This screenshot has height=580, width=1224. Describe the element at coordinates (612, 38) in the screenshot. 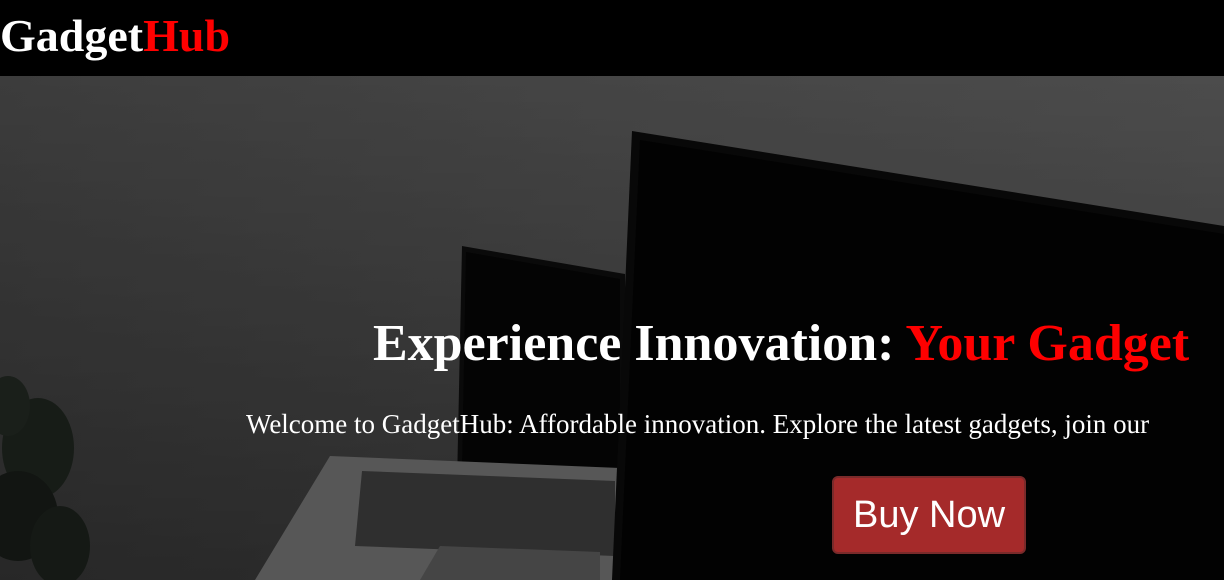

I see `navbar: GadgetHub` at that location.